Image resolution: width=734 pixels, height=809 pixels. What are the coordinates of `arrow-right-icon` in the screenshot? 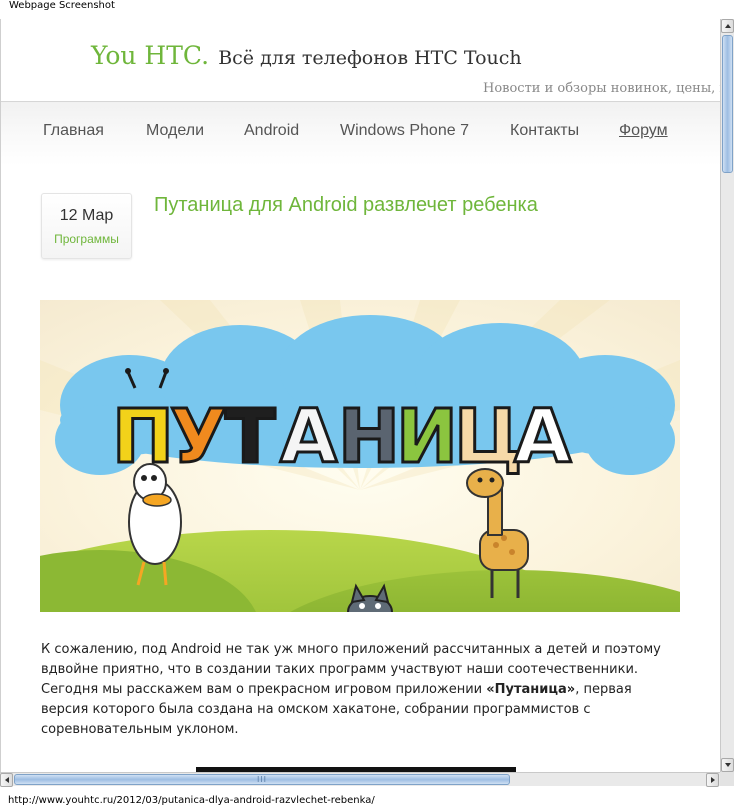 It's located at (712, 780).